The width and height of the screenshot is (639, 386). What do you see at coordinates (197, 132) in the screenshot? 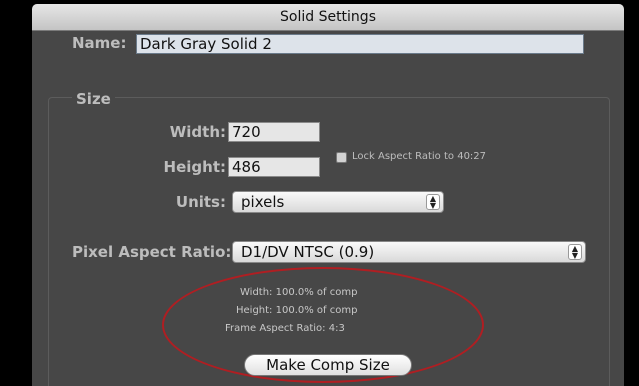
I see `width-label: Width:` at bounding box center [197, 132].